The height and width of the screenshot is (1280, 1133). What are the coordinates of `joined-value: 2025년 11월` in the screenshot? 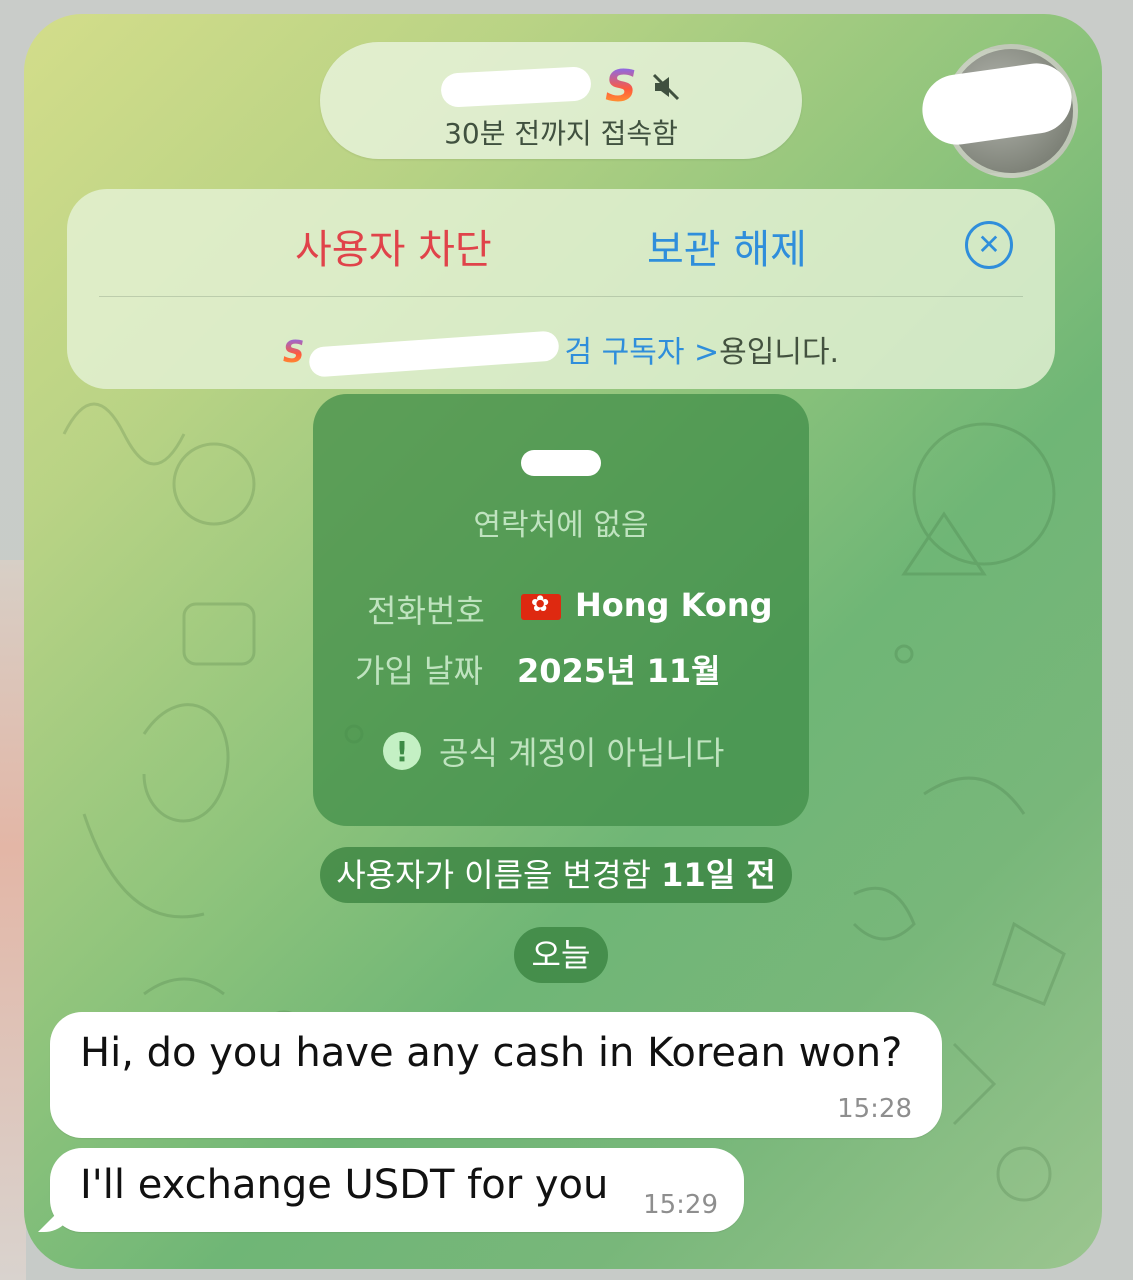 It's located at (619, 671).